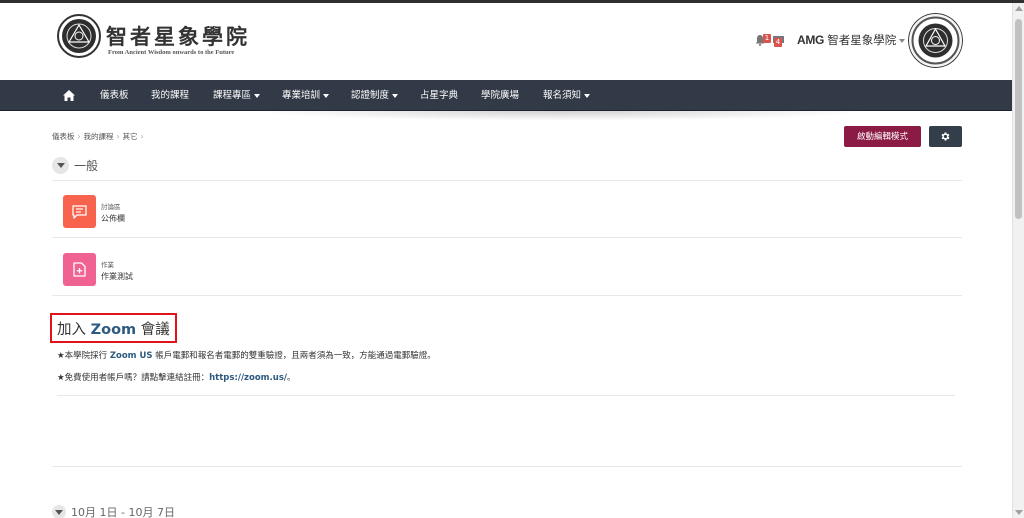  I want to click on nav-item-professional-training: 專業培訓, so click(306, 95).